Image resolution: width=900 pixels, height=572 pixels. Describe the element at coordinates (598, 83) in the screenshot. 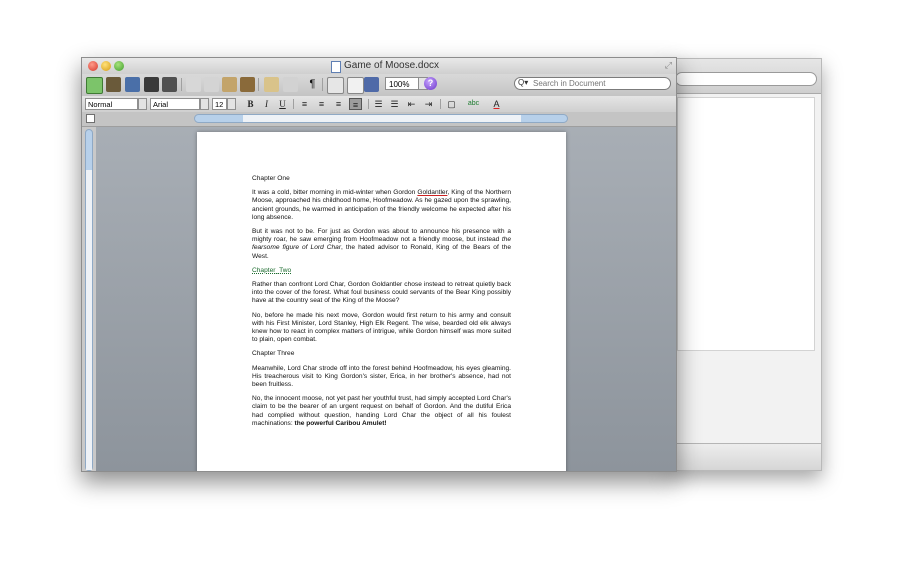

I see `search-input` at that location.